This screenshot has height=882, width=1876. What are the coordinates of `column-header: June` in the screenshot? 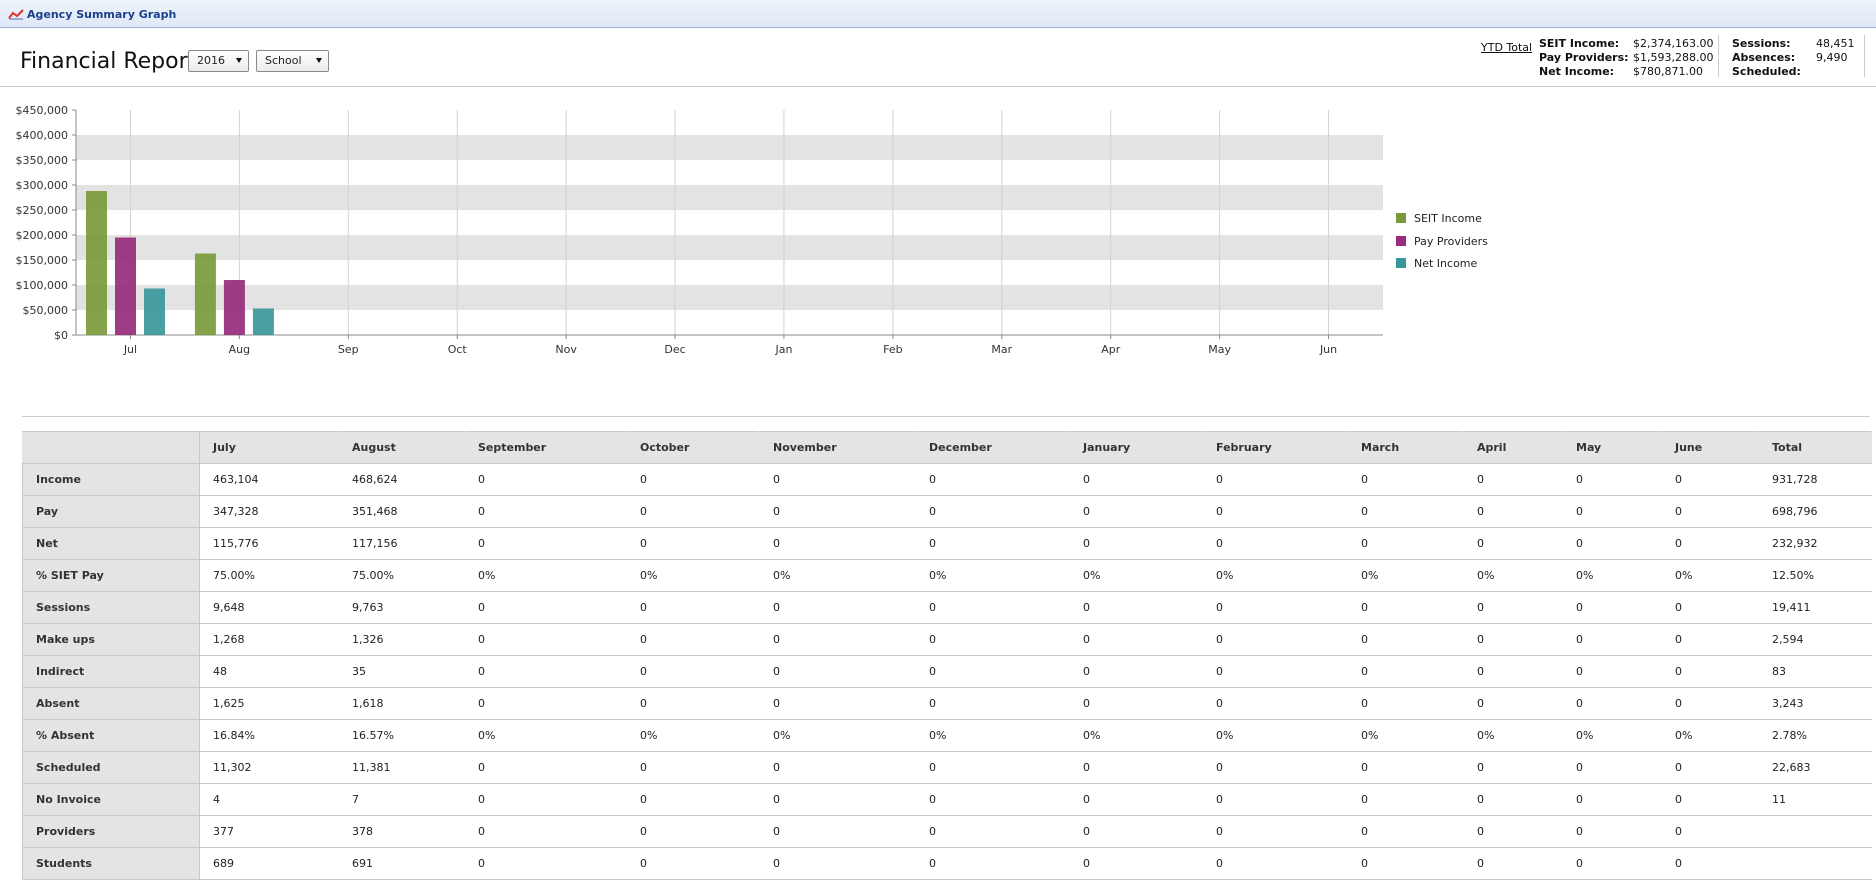 It's located at (1710, 447).